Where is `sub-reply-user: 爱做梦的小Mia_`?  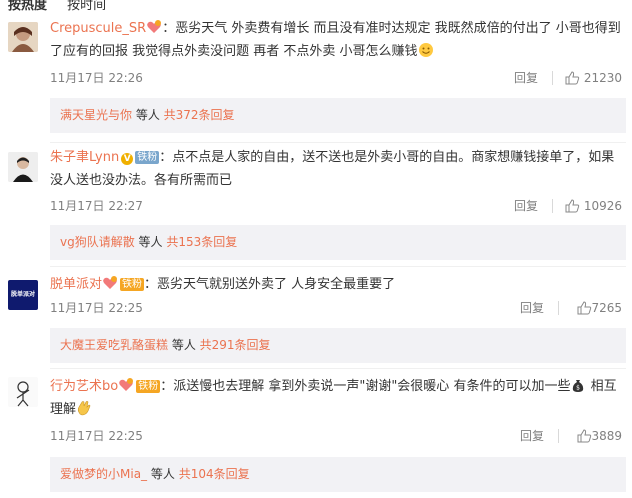
sub-reply-user: 爱做梦的小Mia_ is located at coordinates (103, 474).